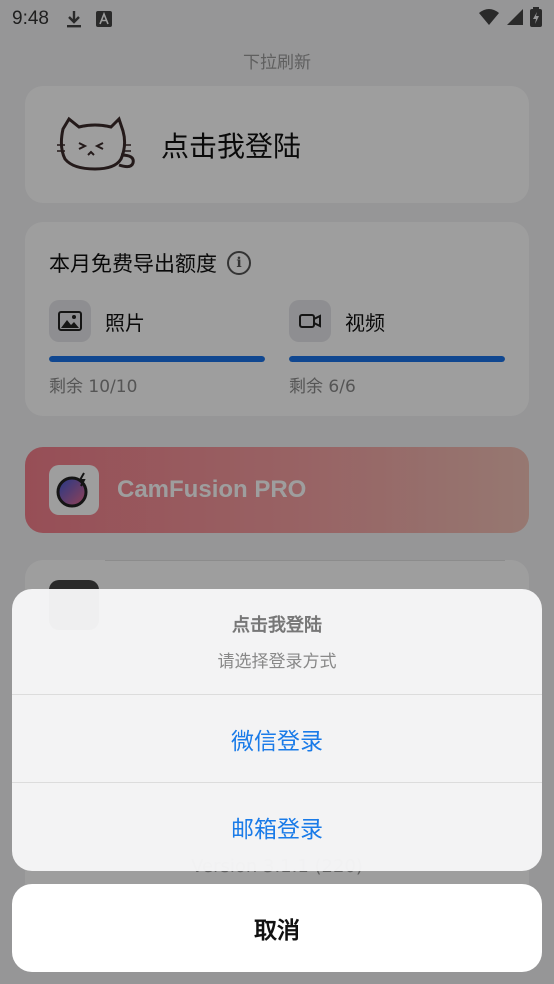 The width and height of the screenshot is (554, 984). What do you see at coordinates (277, 662) in the screenshot?
I see `action-sheet-subtitle: 请选择登录方式` at bounding box center [277, 662].